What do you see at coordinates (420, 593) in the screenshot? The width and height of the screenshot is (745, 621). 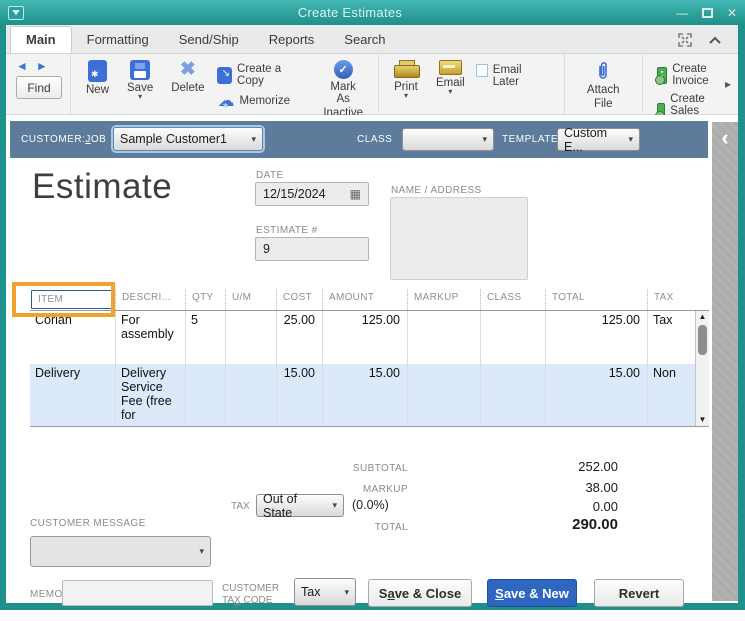 I see `save-close-button: Save & Close` at bounding box center [420, 593].